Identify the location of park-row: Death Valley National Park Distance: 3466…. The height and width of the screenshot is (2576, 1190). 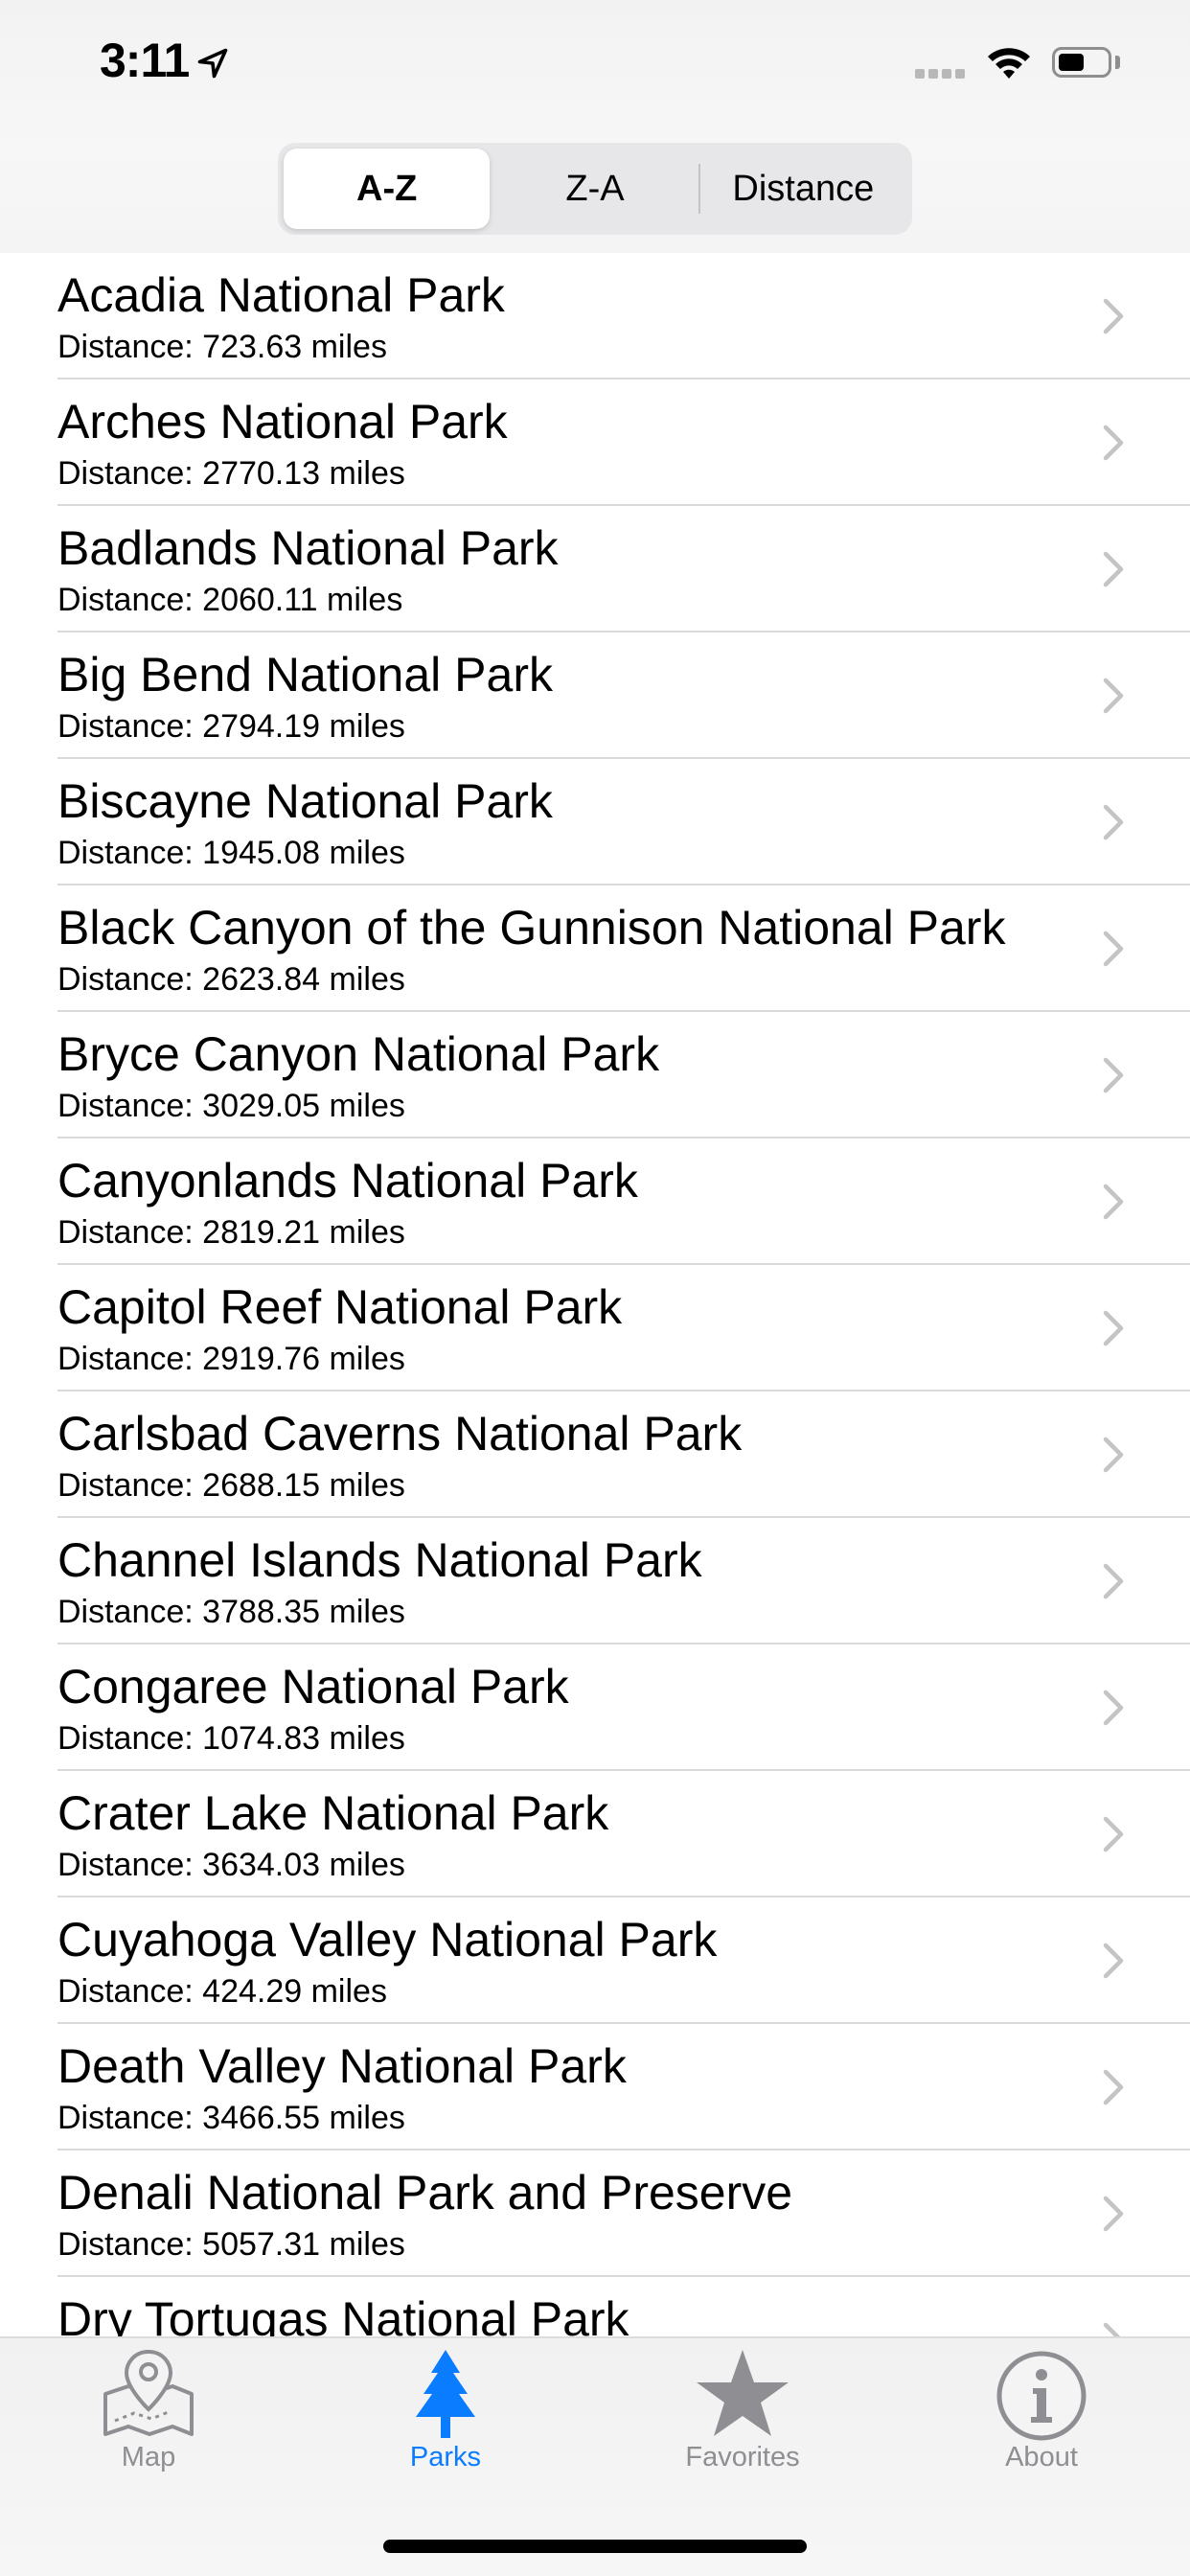
(595, 2087).